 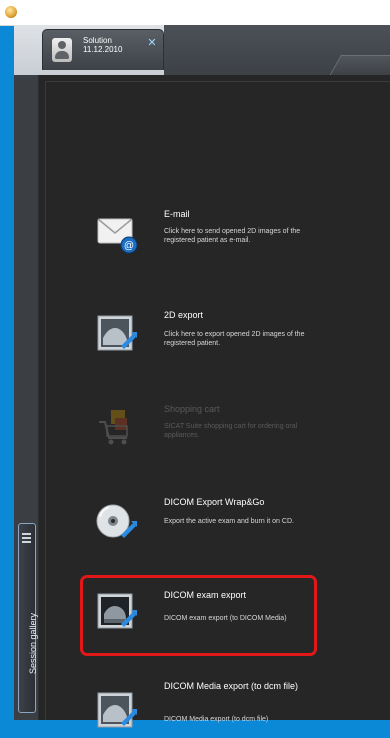 I want to click on tabstrip-background, so click(x=277, y=50).